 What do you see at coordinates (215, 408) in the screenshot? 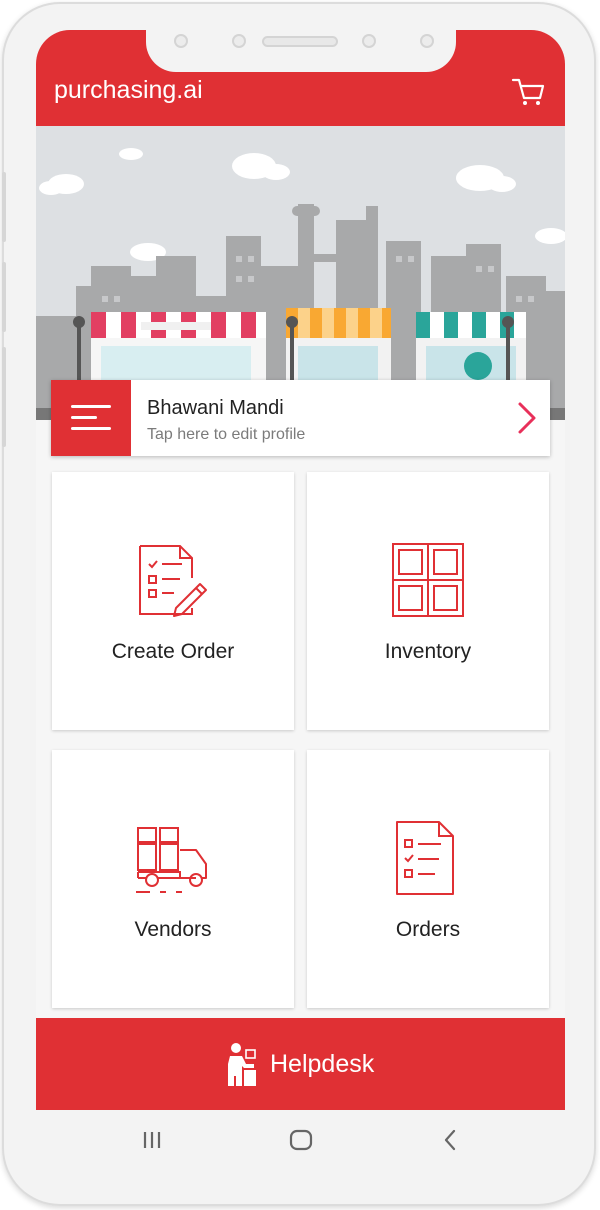
I see `profile-name: Bhawani Mandi` at bounding box center [215, 408].